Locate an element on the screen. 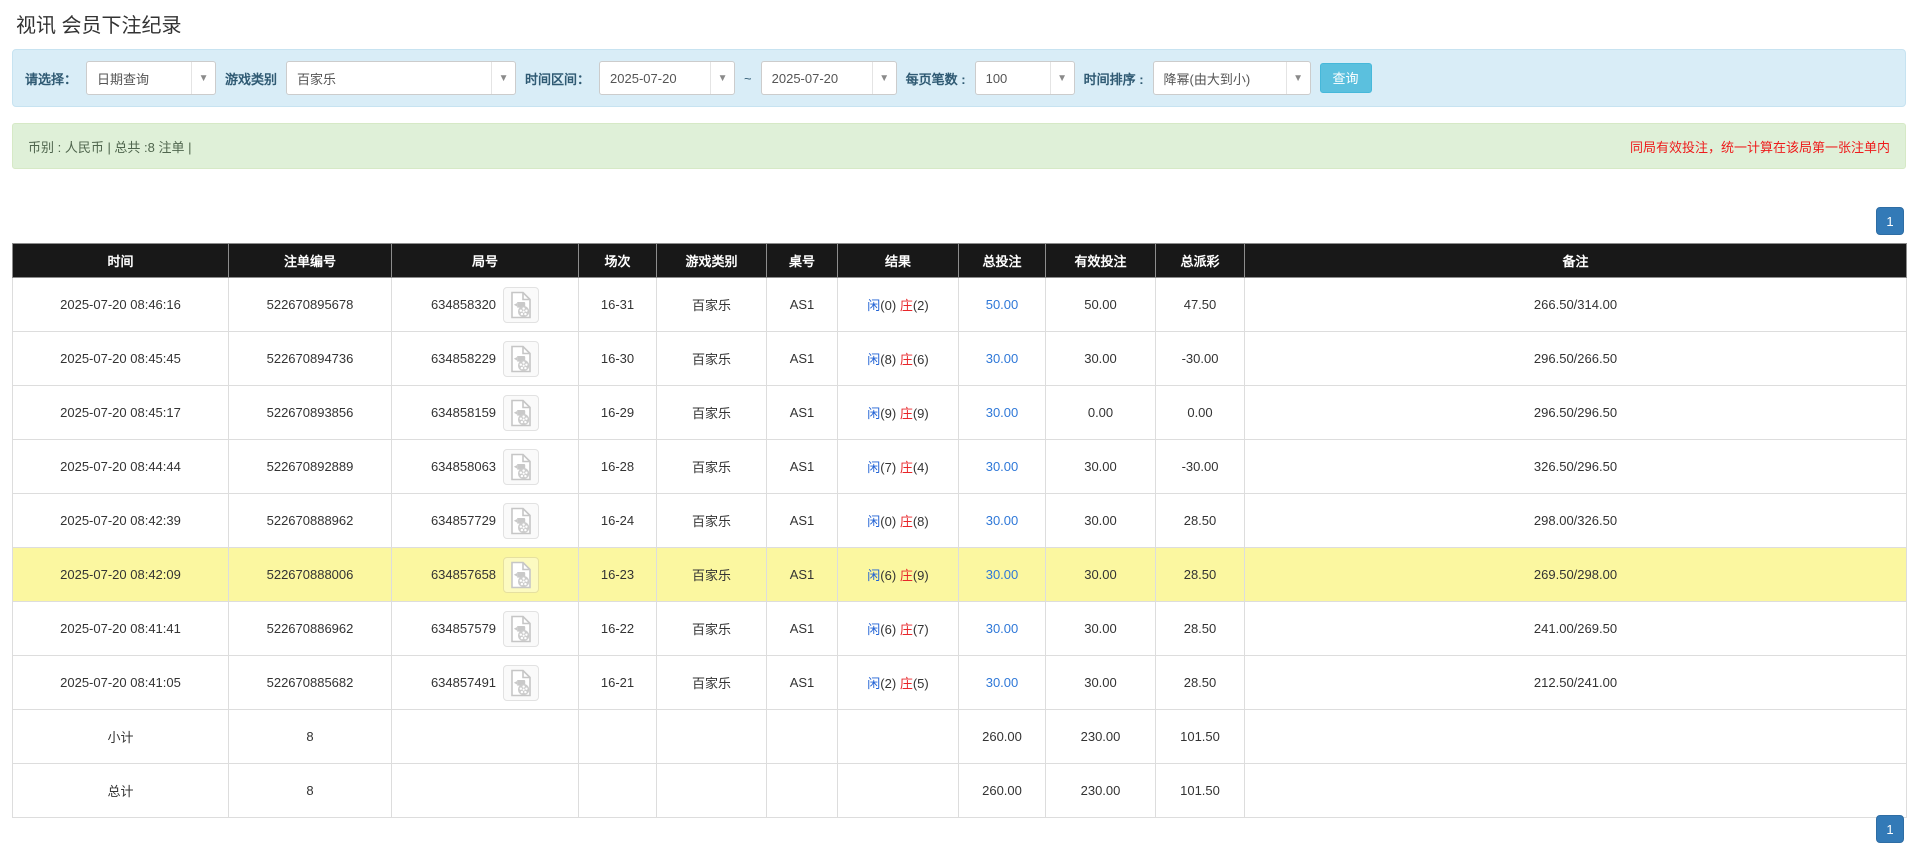 The height and width of the screenshot is (843, 1918). round-no: 634858063 is located at coordinates (463, 466).